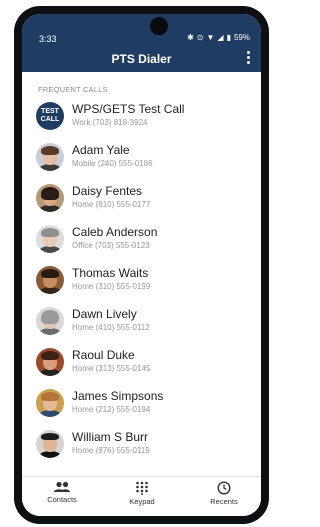 This screenshot has width=320, height=527. I want to click on page-title: PTS Dialer, so click(141, 59).